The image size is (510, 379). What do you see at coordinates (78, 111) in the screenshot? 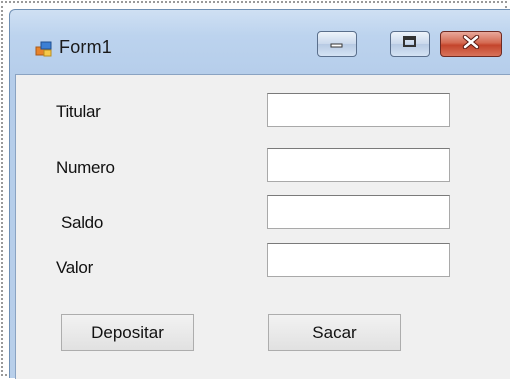
I see `titular-label: Titular` at bounding box center [78, 111].